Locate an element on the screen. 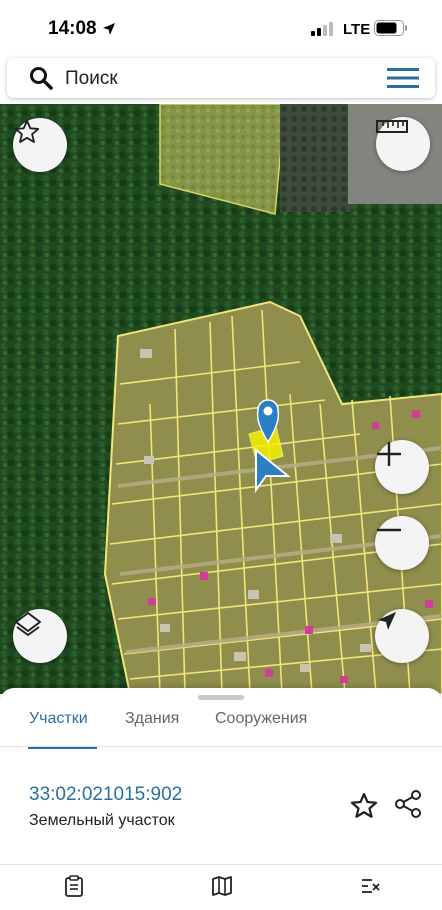 The height and width of the screenshot is (910, 442). route-icon is located at coordinates (371, 886).